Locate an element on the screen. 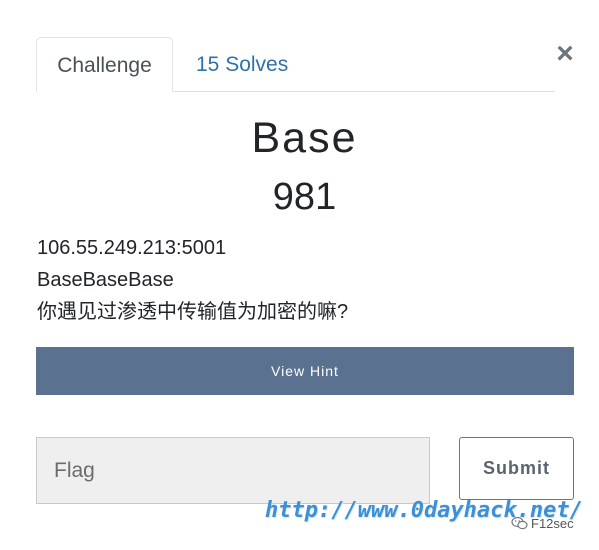  challenge-tabs: Challenge 15 Solves is located at coordinates (295, 64).